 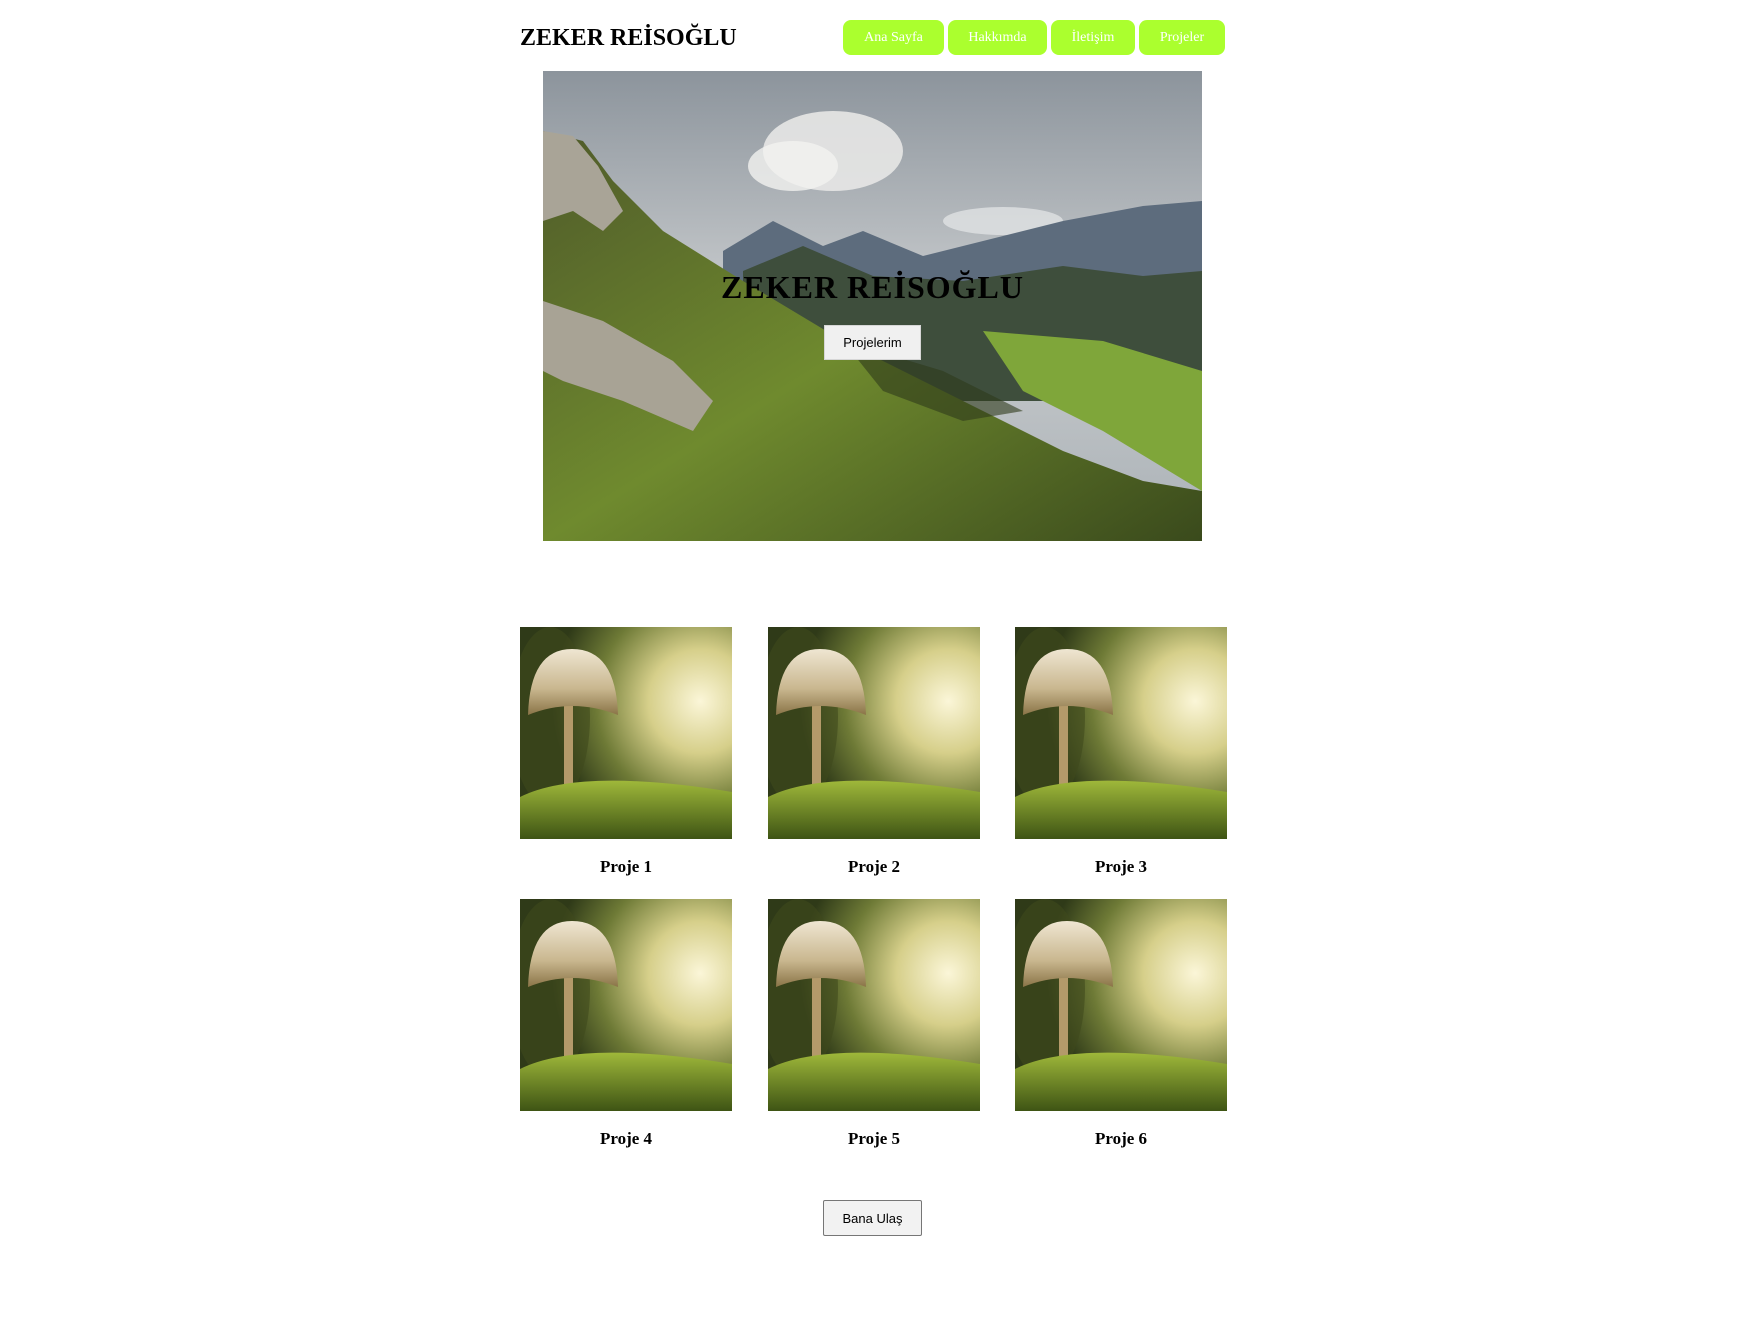 What do you see at coordinates (874, 866) in the screenshot?
I see `project-title: Proje 2` at bounding box center [874, 866].